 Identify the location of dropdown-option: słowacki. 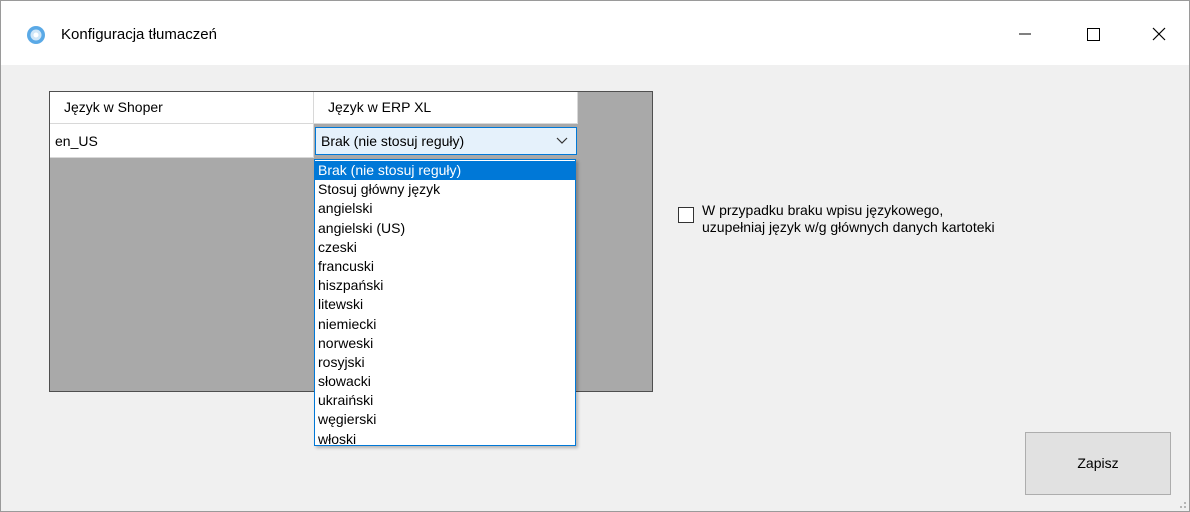
(445, 381).